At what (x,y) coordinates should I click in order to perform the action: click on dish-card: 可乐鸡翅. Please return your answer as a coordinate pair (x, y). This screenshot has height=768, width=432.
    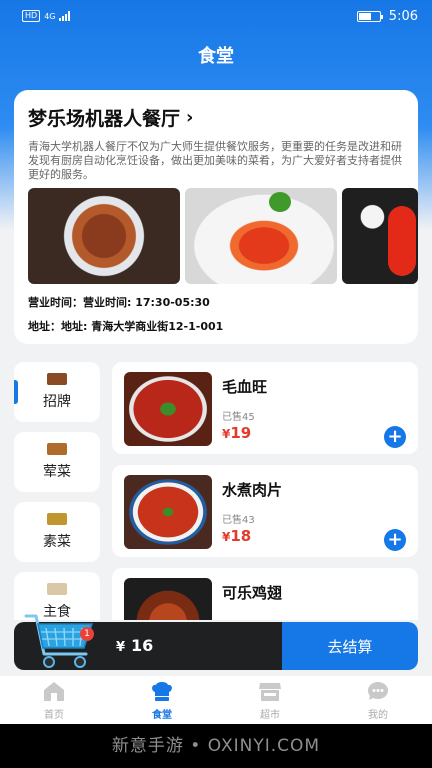
    Looking at the image, I should click on (265, 594).